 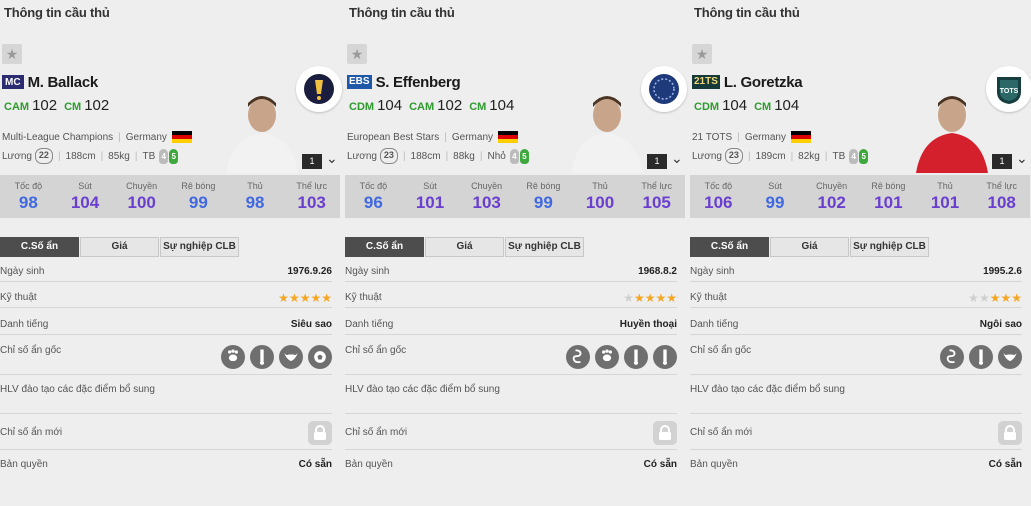 What do you see at coordinates (524, 156) in the screenshot?
I see `strong-foot: 5` at bounding box center [524, 156].